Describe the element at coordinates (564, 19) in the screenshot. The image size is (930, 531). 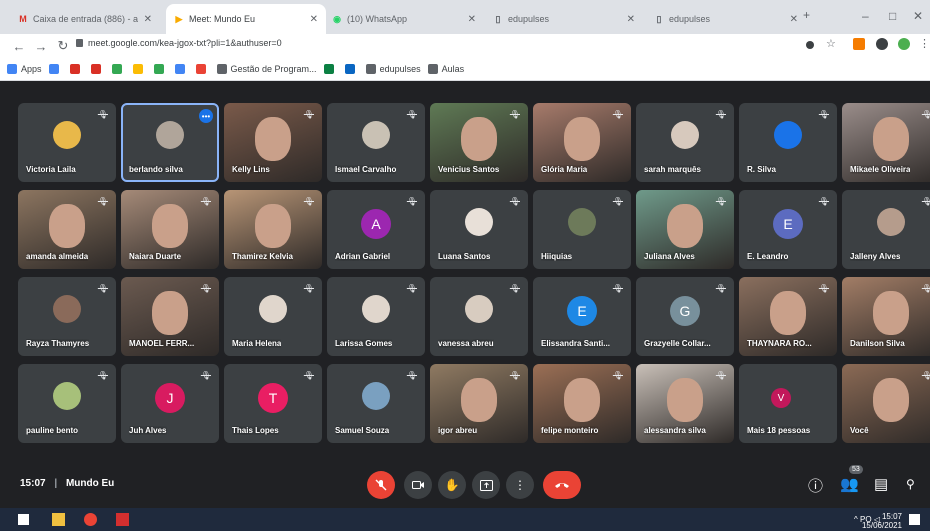
I see `tab-4: ▯ edupulses ✕` at that location.